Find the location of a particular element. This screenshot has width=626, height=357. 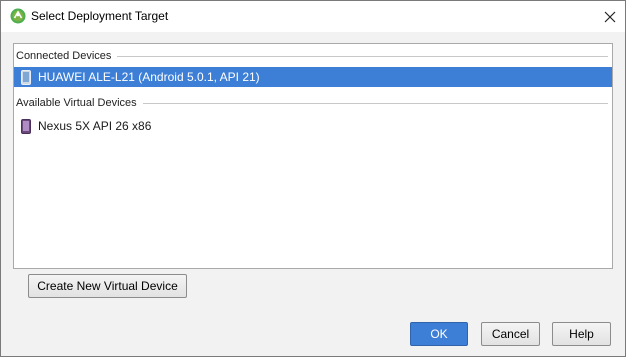

window-title: Select Deployment Target is located at coordinates (100, 16).